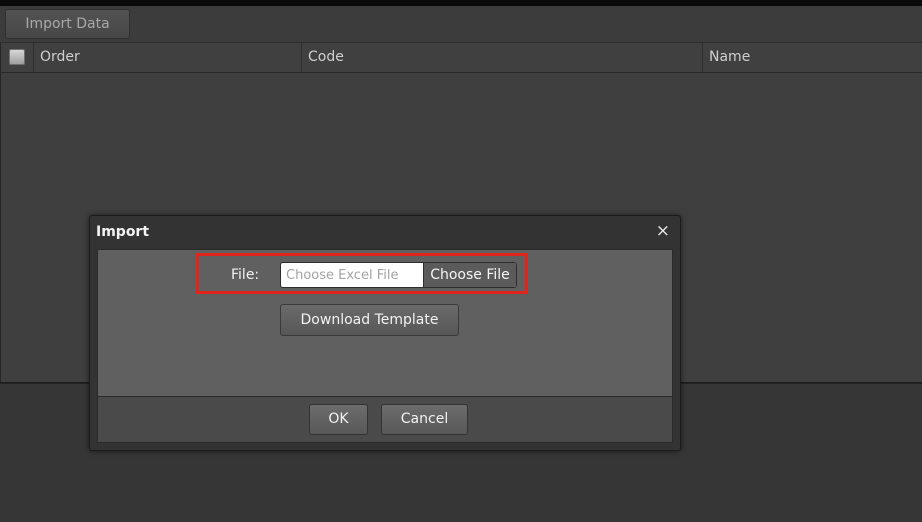 Image resolution: width=922 pixels, height=522 pixels. I want to click on grid-header: Order Code Name, so click(461, 58).